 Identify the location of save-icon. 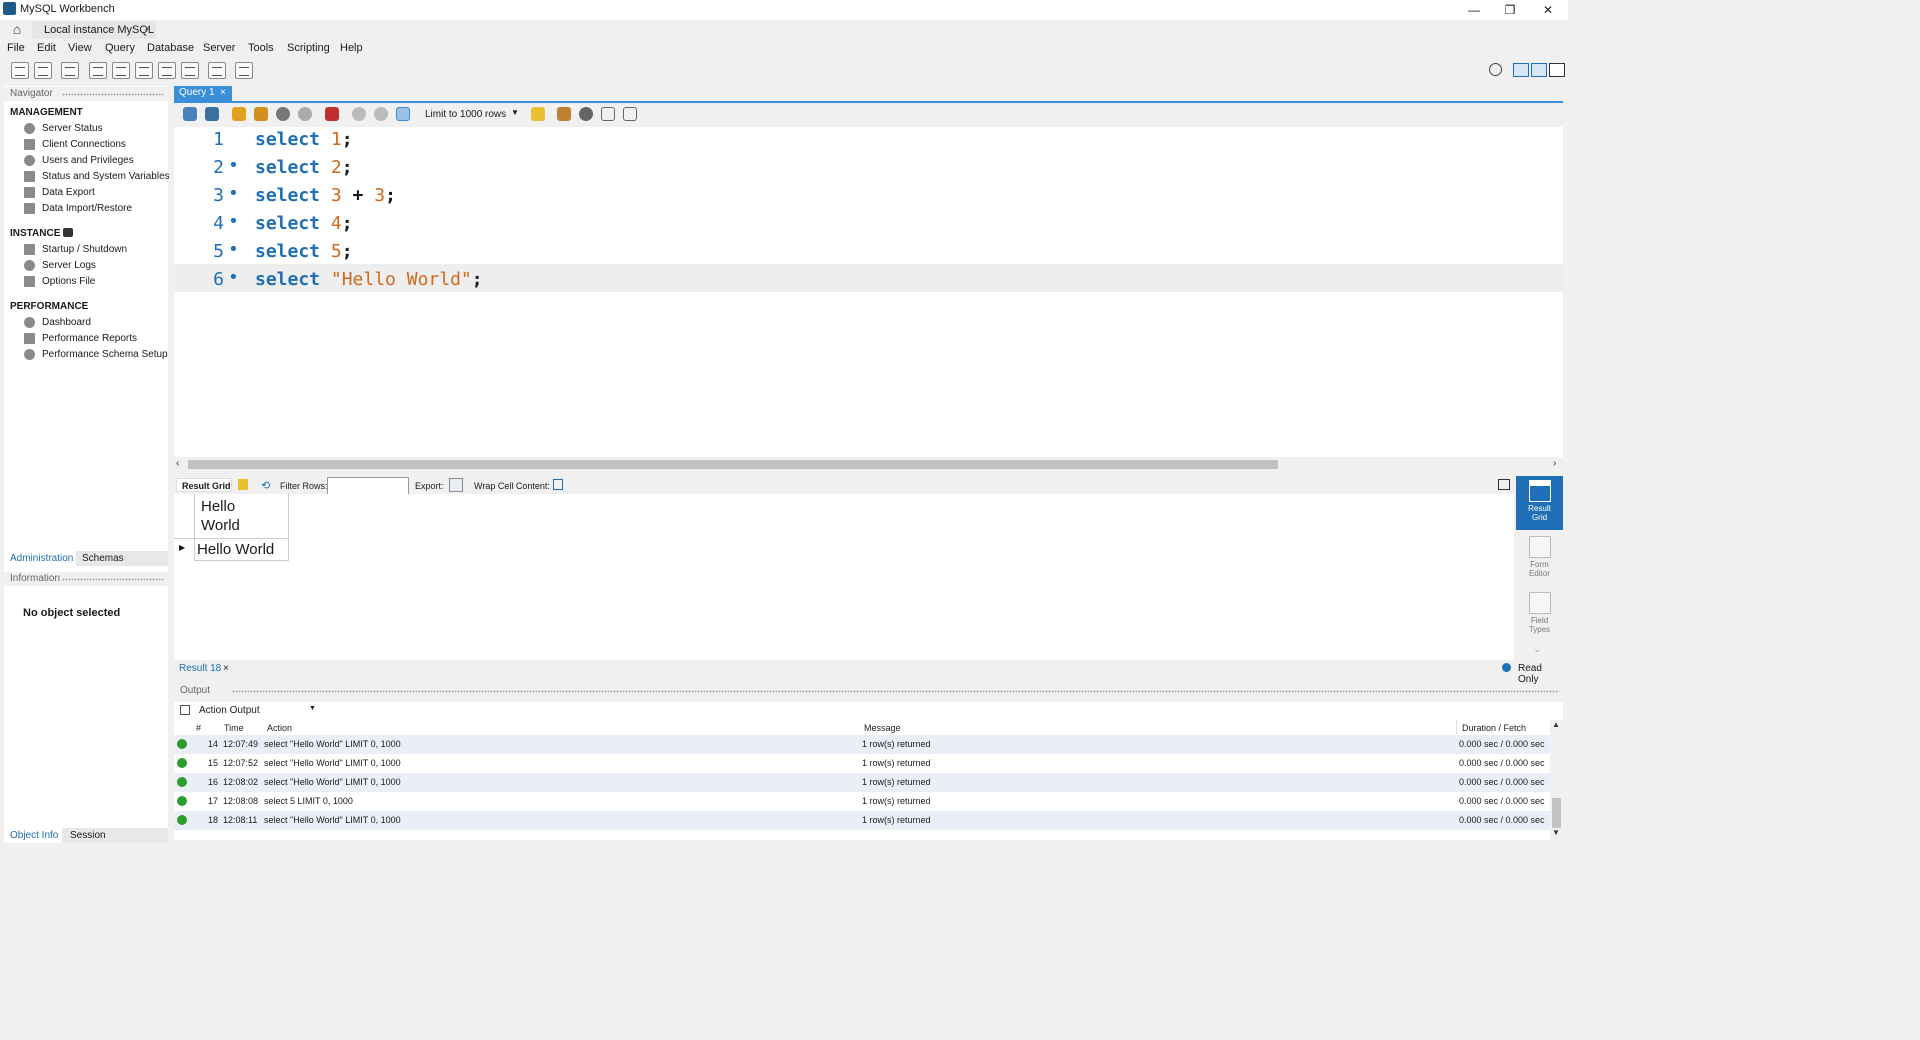
(212, 114).